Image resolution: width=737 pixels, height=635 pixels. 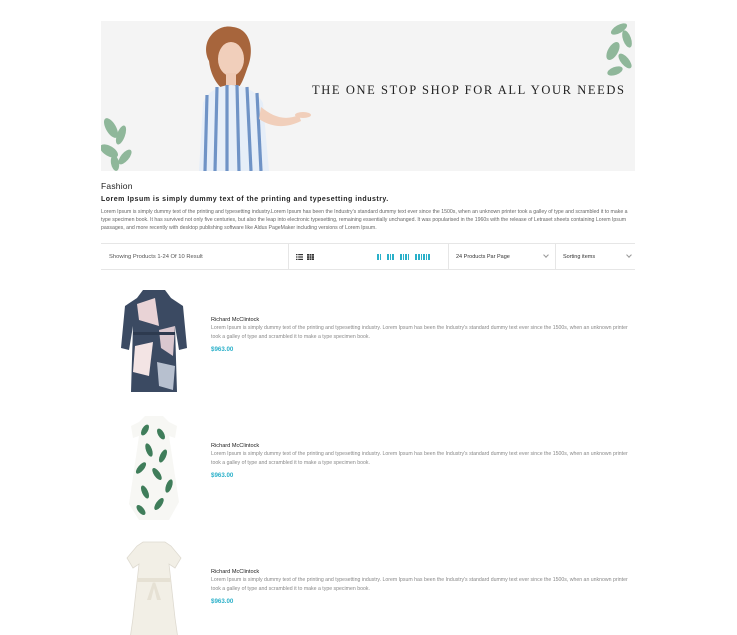 What do you see at coordinates (422, 257) in the screenshot?
I see `six-column-icon` at bounding box center [422, 257].